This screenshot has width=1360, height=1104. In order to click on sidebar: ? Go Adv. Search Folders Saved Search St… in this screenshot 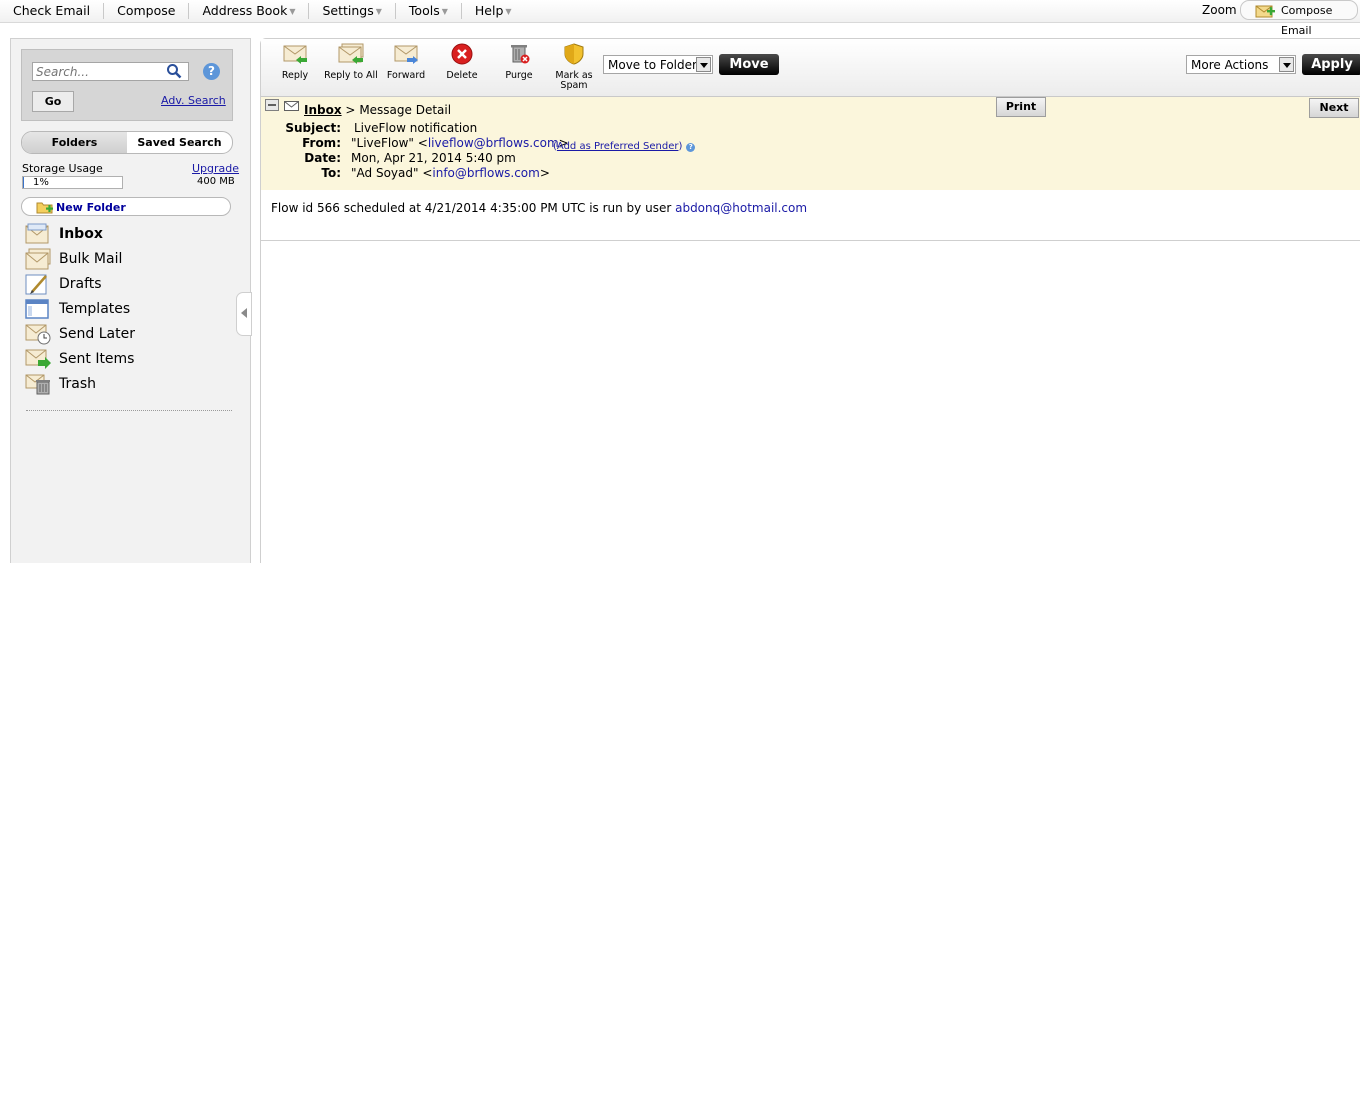, I will do `click(130, 300)`.